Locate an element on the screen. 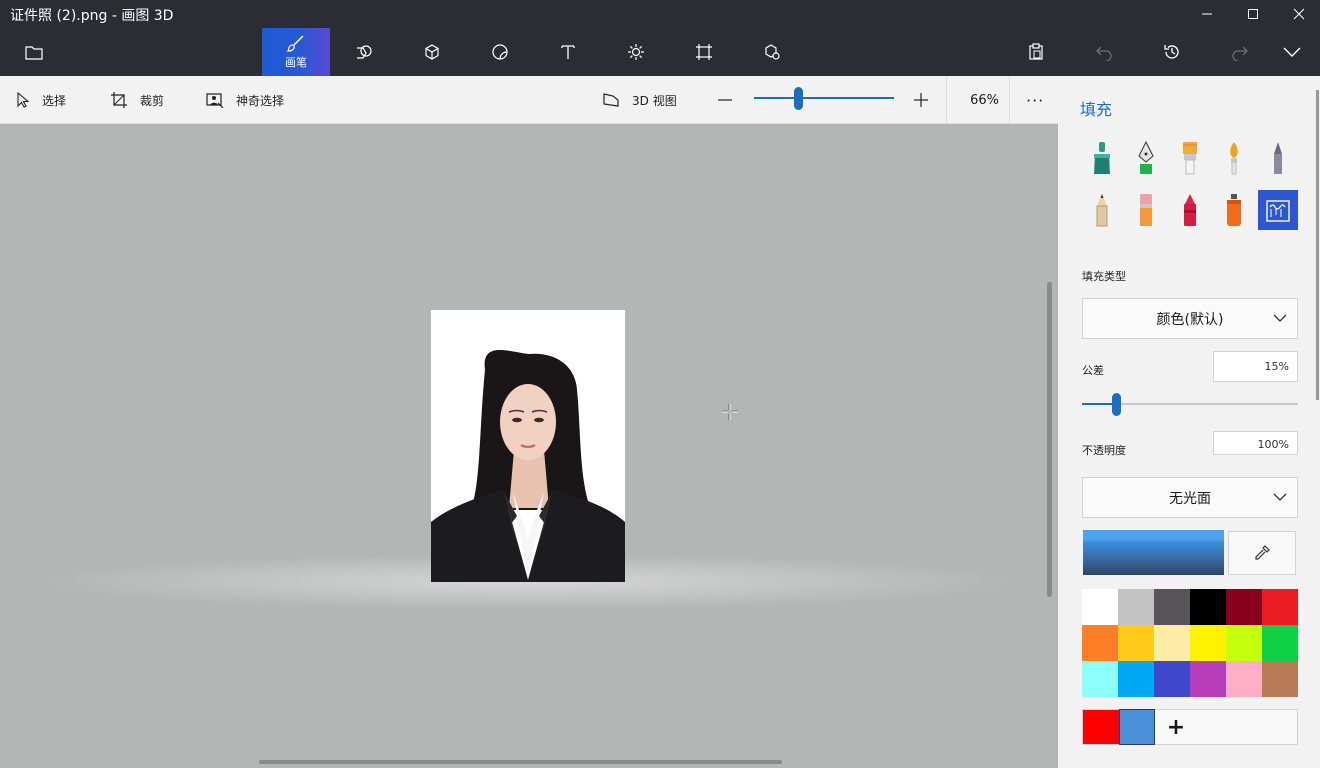 The height and width of the screenshot is (768, 1320). canvas-icon is located at coordinates (704, 52).